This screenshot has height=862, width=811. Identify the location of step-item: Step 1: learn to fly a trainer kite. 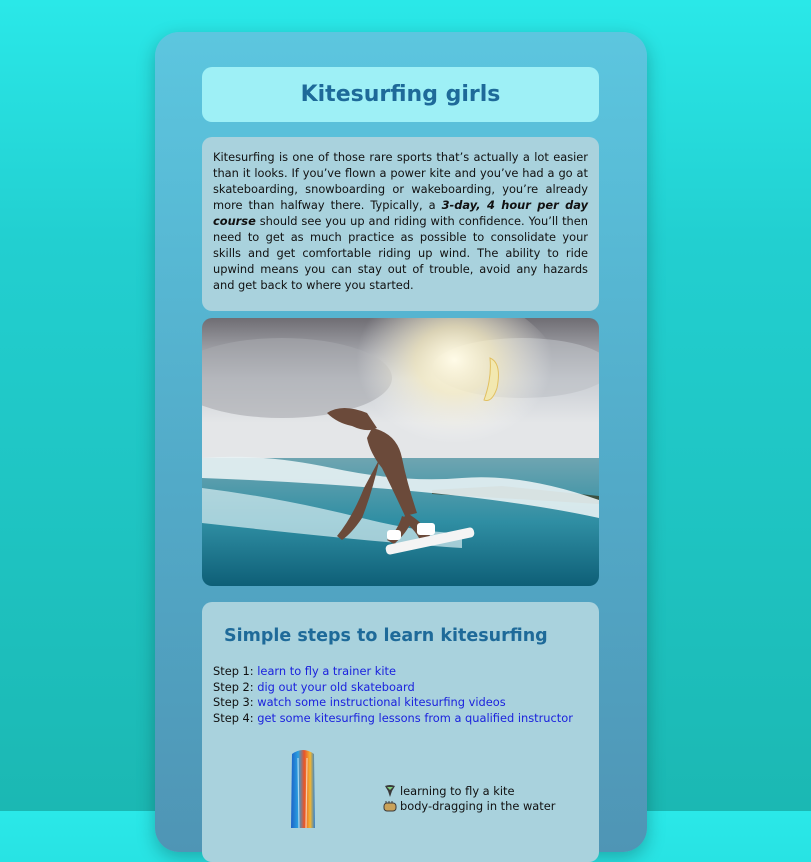
(393, 672).